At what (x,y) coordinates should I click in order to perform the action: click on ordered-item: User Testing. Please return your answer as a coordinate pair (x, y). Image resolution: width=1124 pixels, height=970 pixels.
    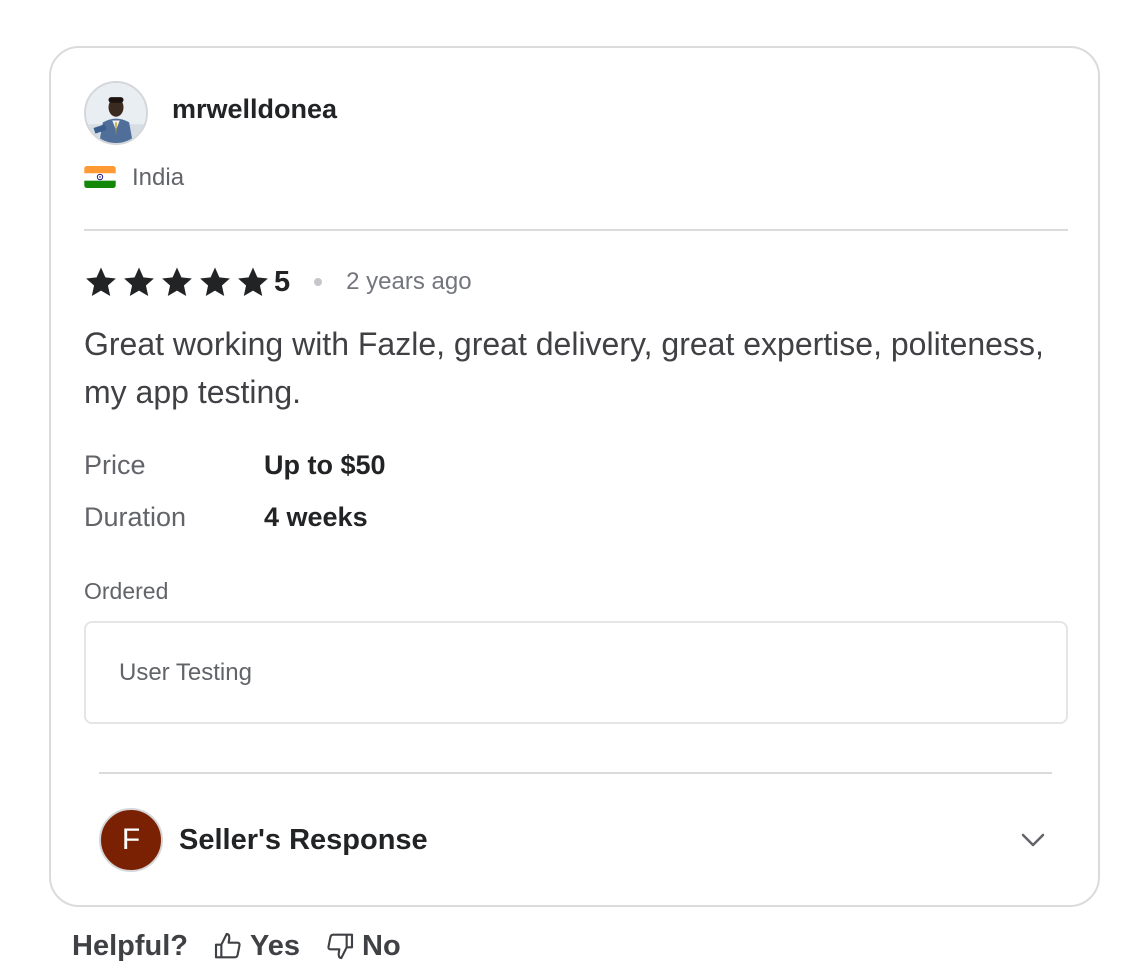
    Looking at the image, I should click on (185, 672).